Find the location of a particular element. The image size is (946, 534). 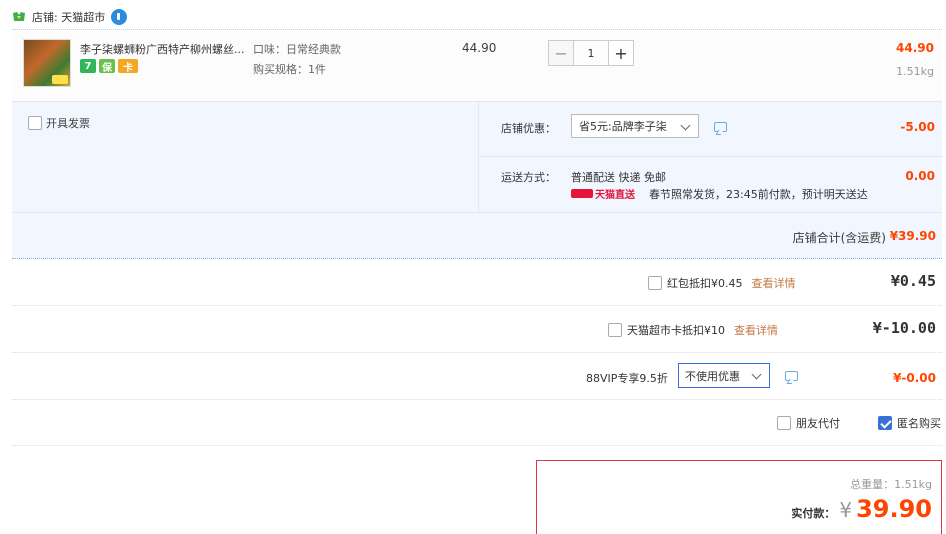

tmall-logo-icon is located at coordinates (582, 193).